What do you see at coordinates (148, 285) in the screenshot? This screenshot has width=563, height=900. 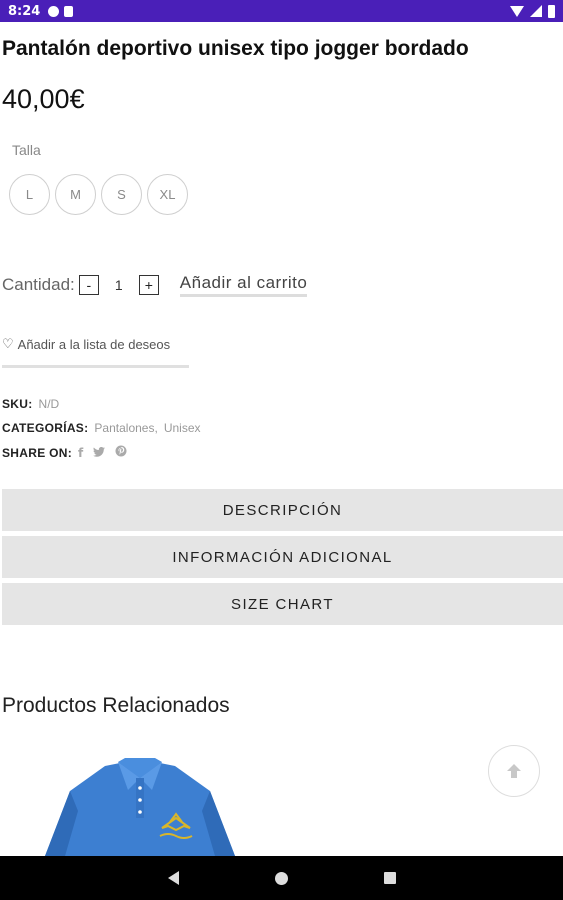 I see `quantity-increase-button: +` at bounding box center [148, 285].